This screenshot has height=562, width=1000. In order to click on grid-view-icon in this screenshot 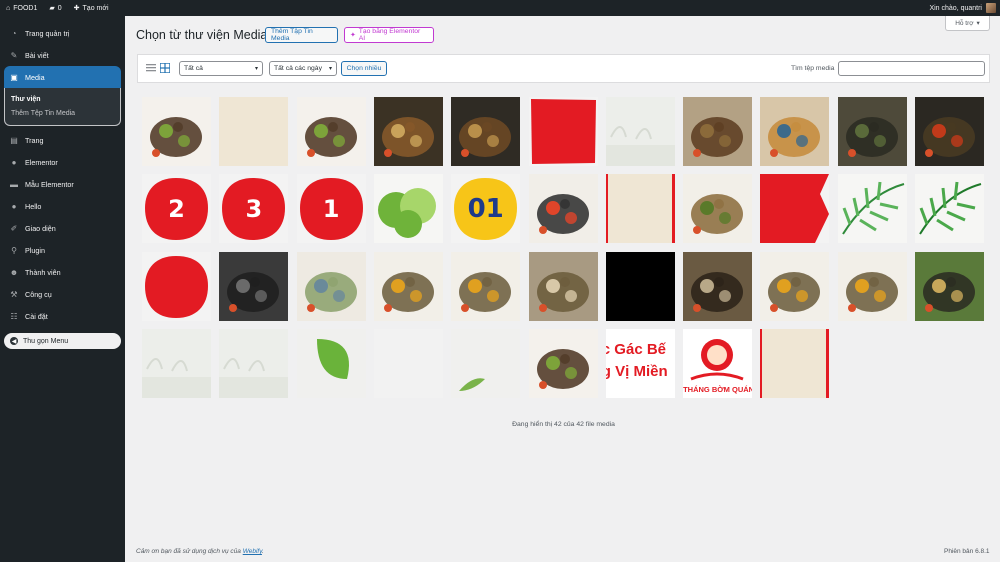, I will do `click(165, 68)`.